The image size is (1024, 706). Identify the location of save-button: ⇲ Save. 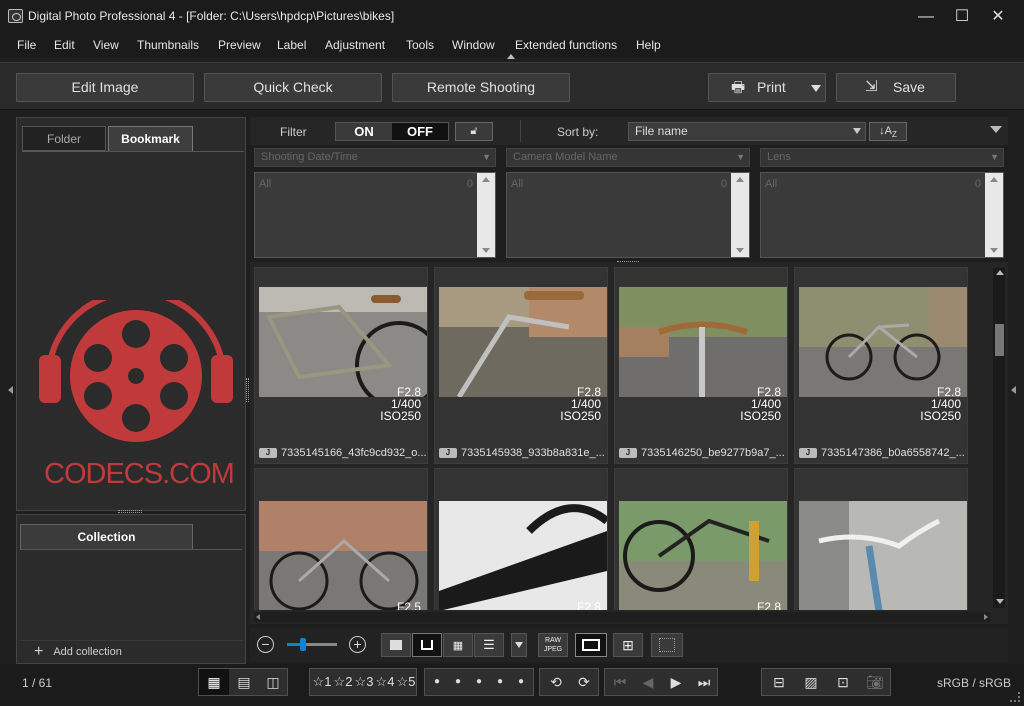
(896, 87).